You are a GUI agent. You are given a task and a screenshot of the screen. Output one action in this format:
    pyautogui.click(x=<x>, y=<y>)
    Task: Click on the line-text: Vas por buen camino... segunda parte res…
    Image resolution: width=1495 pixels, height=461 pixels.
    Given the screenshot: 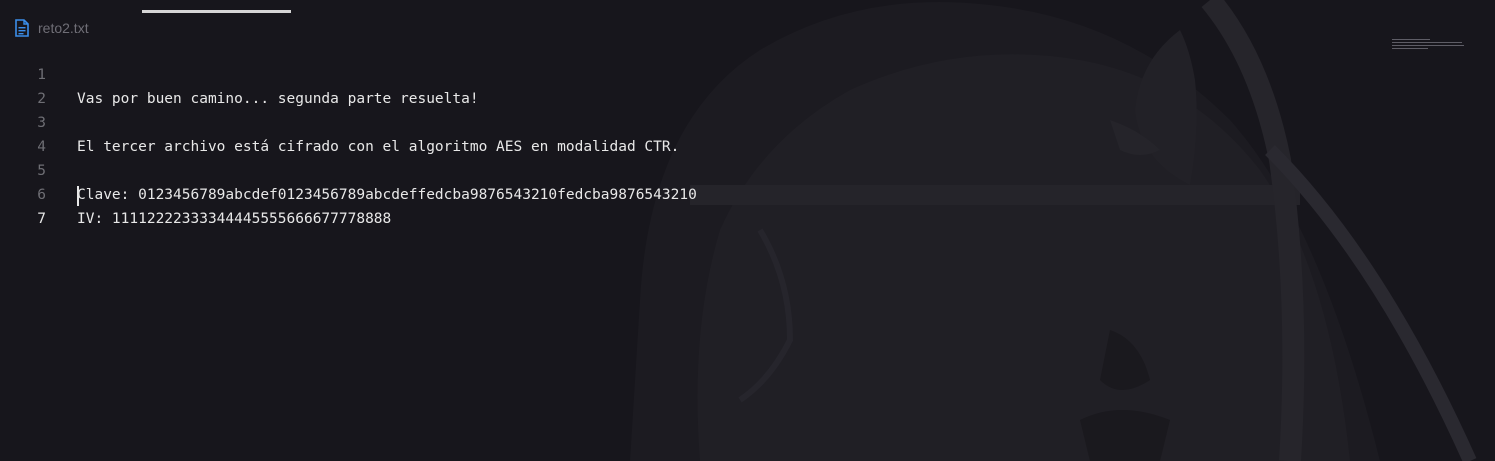 What is the action you would take?
    pyautogui.click(x=278, y=99)
    